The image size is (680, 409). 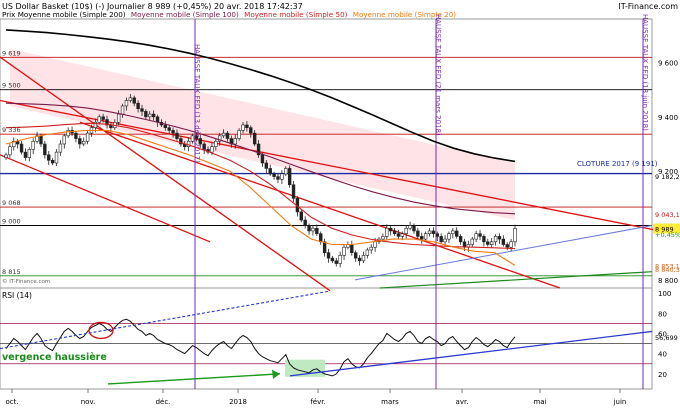 I want to click on legend-sma100: Moyenne mobile (Simple 100), so click(x=185, y=14).